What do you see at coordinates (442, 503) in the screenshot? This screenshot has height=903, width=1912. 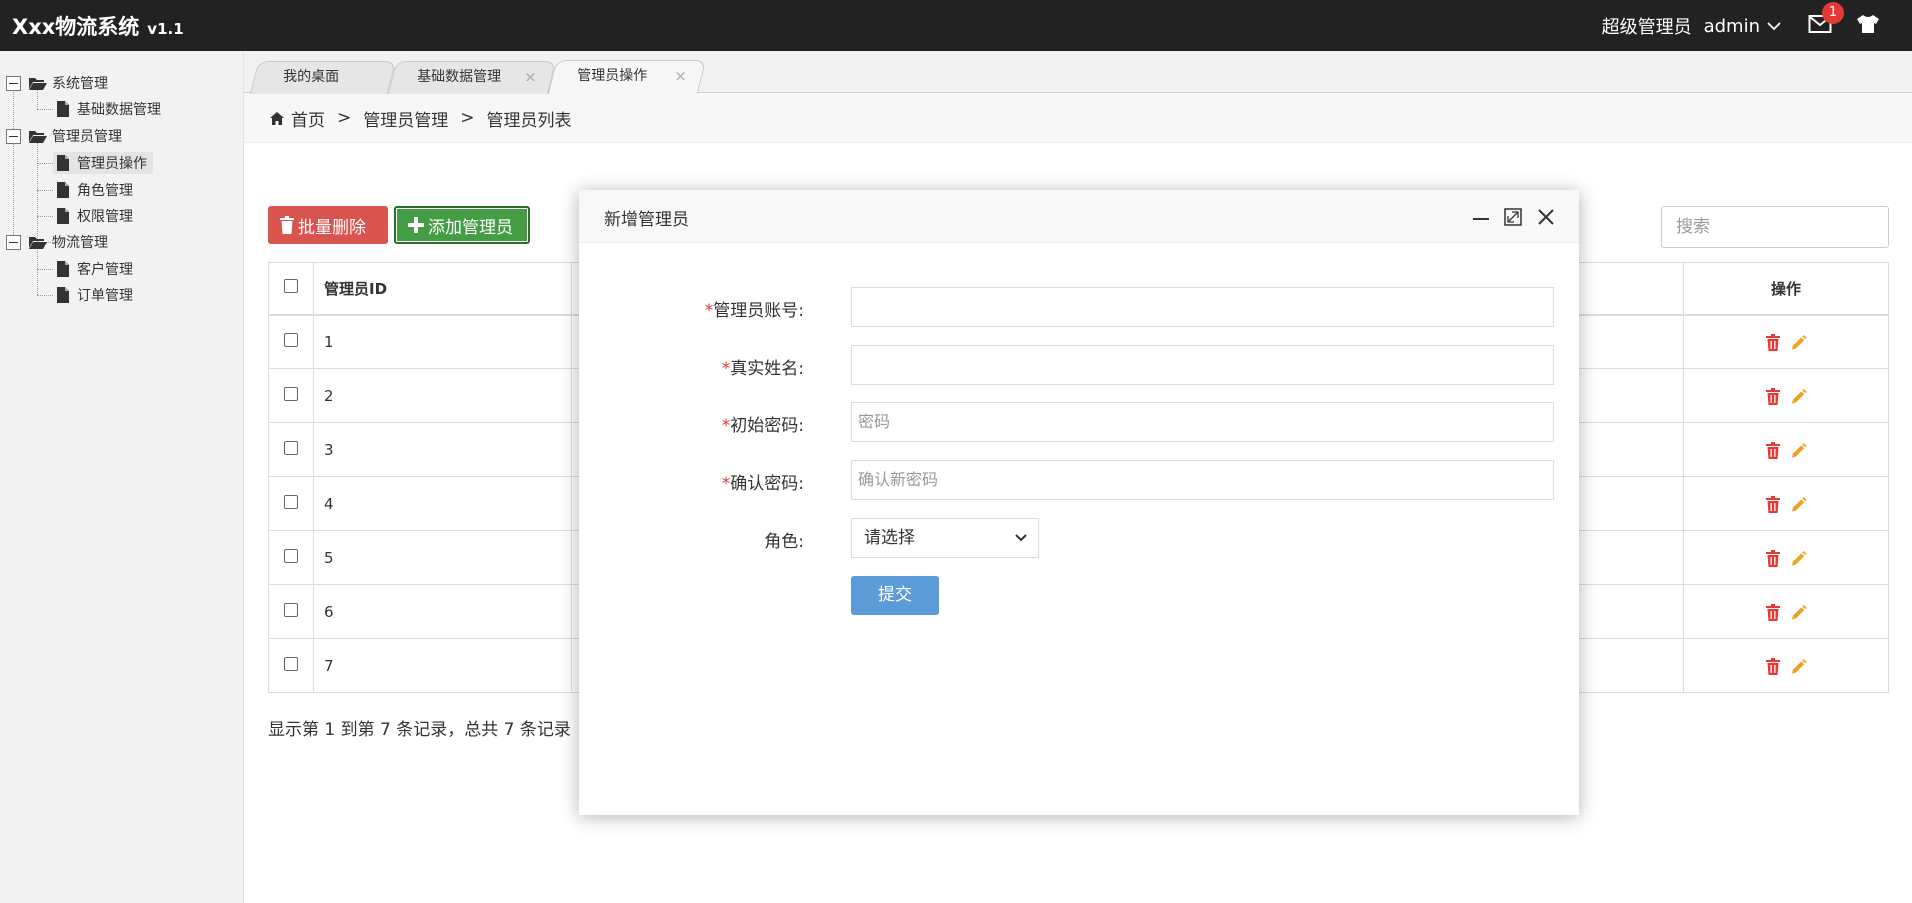 I see `cell-admin-id: 4` at bounding box center [442, 503].